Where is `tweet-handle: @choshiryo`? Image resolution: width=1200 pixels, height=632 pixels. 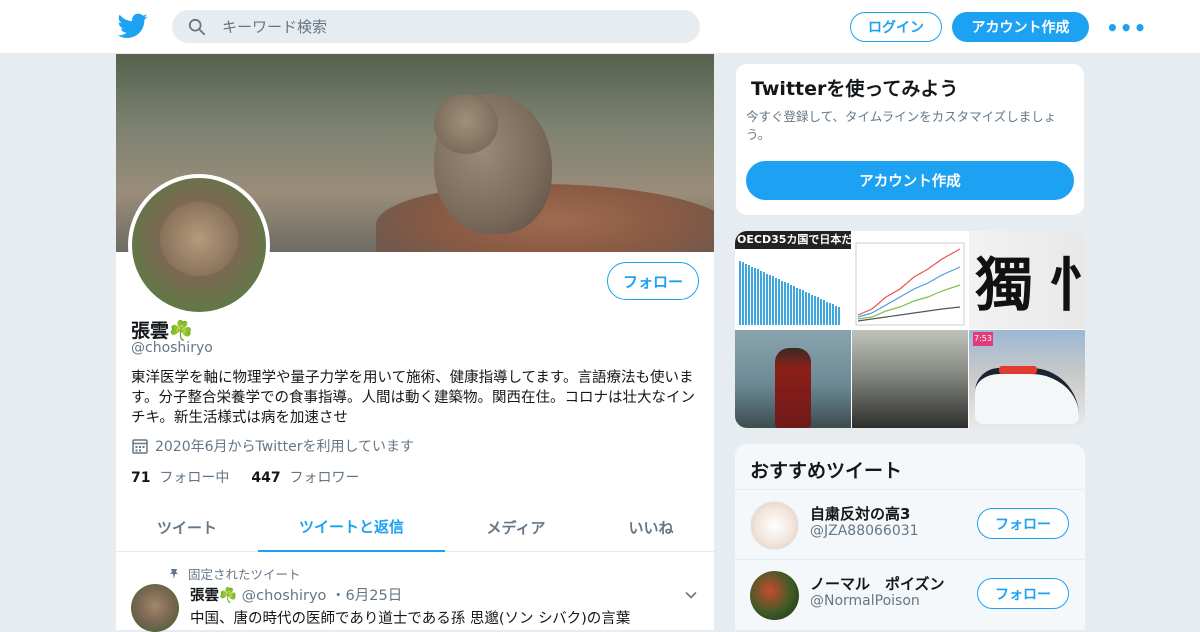
tweet-handle: @choshiryo is located at coordinates (284, 596).